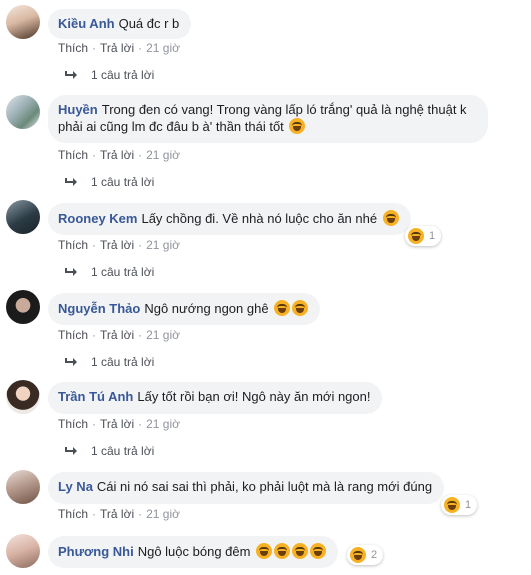  Describe the element at coordinates (254, 396) in the screenshot. I see `comment-text: Lấy tốt rồi bạn ơi! Ngô này ăn mới ngon!` at that location.